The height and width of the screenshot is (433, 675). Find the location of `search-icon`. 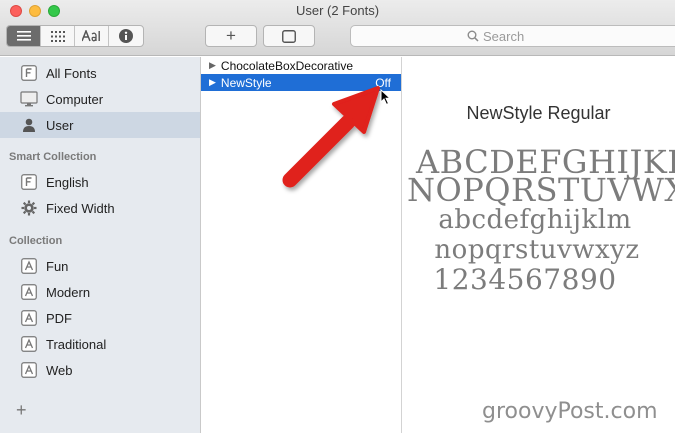

search-icon is located at coordinates (473, 36).